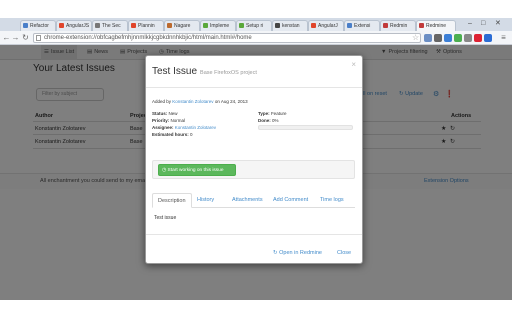 The width and height of the screenshot is (512, 320). What do you see at coordinates (165, 218) in the screenshot?
I see `issue-description: Test issue` at bounding box center [165, 218].